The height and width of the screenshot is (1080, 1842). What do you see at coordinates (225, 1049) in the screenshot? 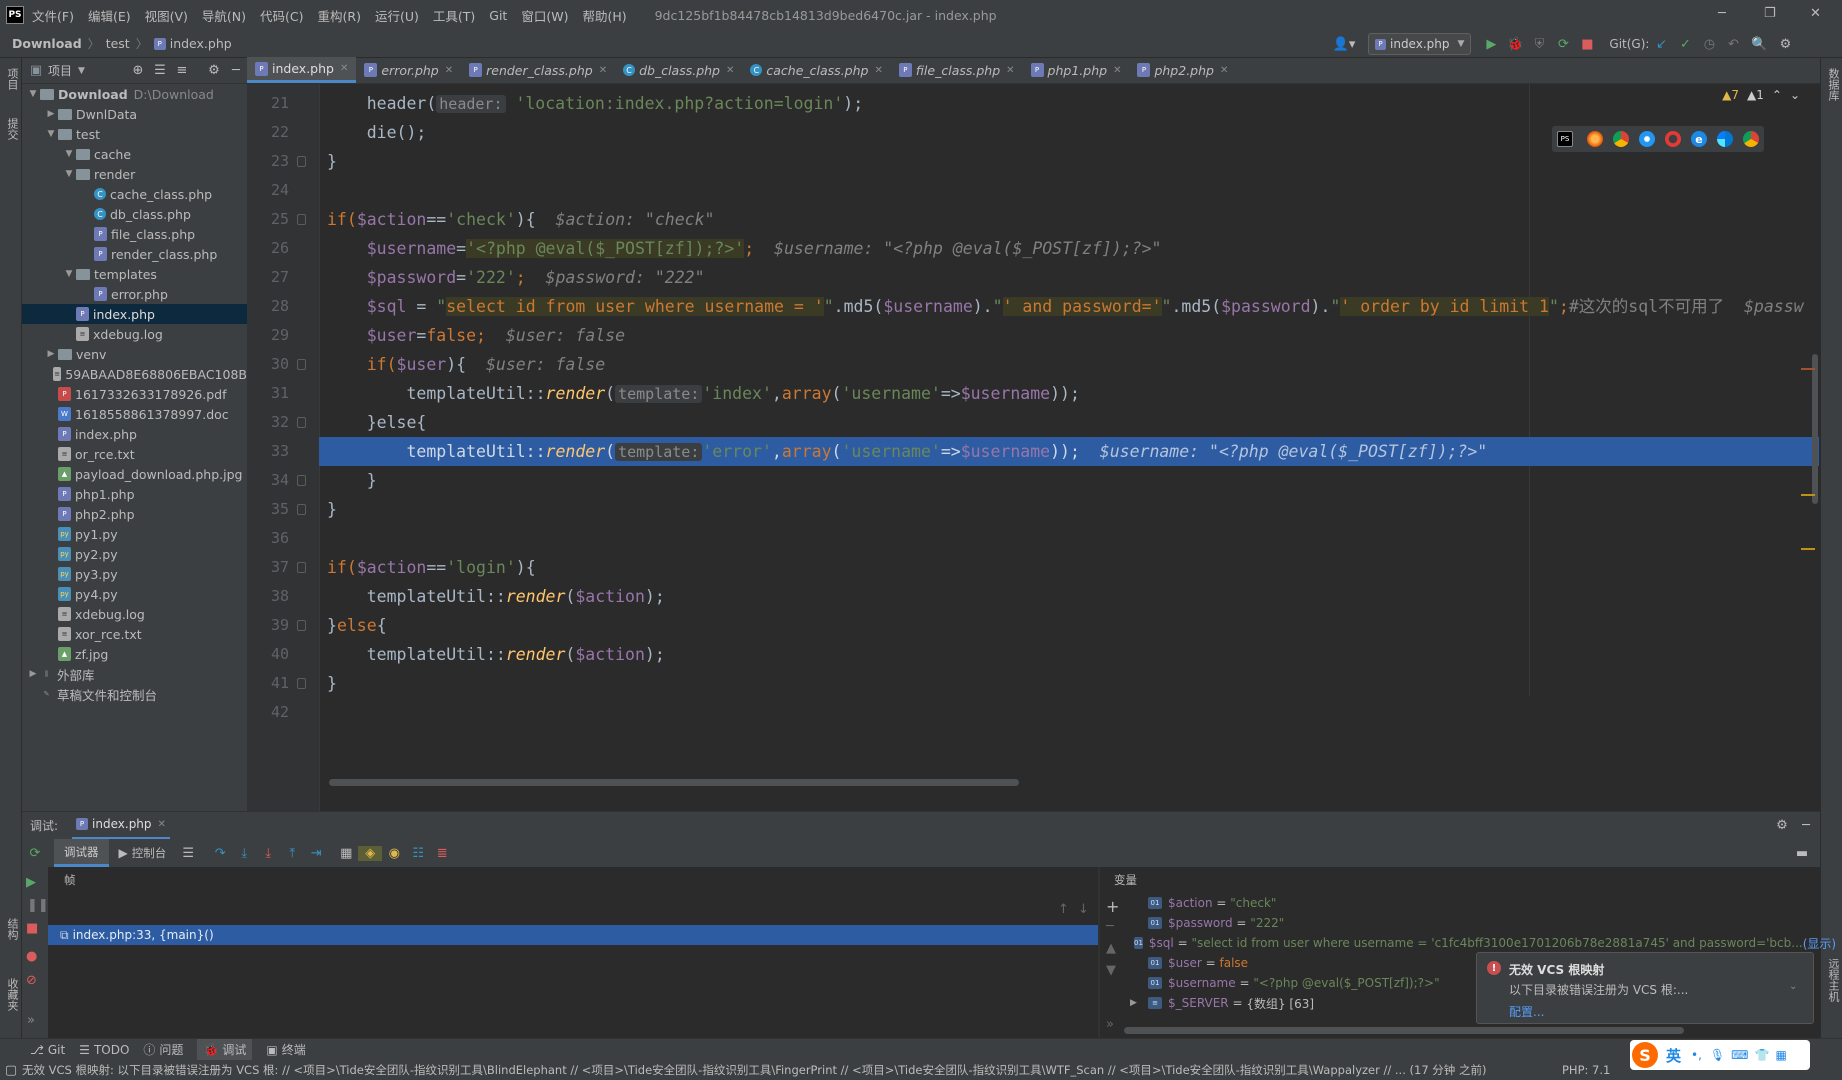
I see `tab-debug: 🐞 调试` at bounding box center [225, 1049].